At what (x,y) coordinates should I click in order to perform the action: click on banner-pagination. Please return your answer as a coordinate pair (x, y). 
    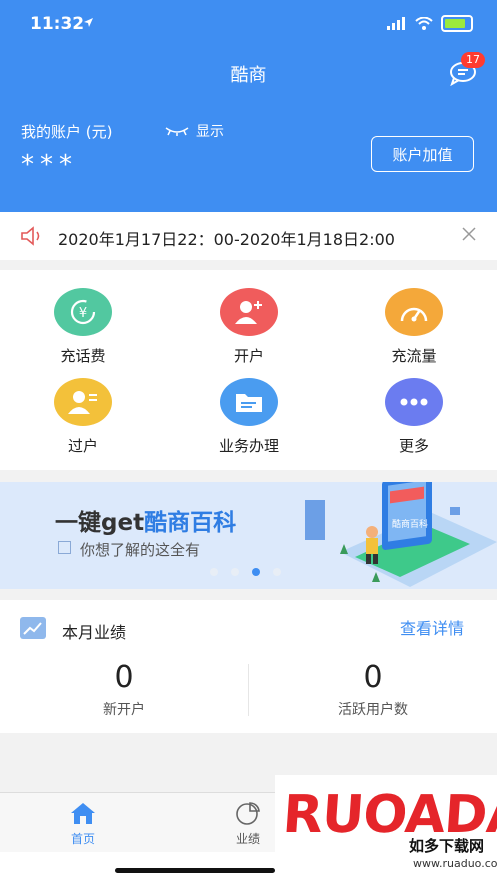
    Looking at the image, I should click on (245, 572).